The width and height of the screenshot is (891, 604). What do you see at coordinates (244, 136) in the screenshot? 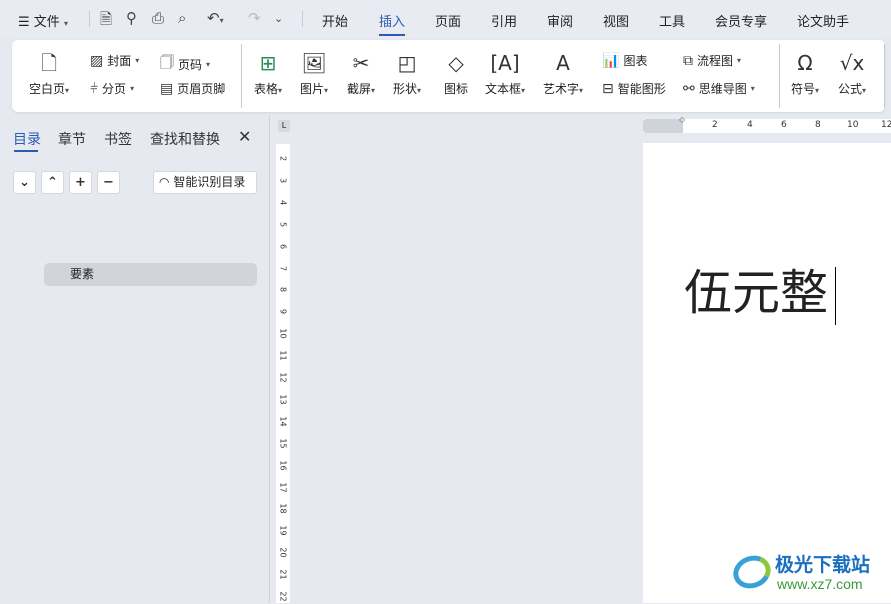
I see `close-icon: ✕` at bounding box center [244, 136].